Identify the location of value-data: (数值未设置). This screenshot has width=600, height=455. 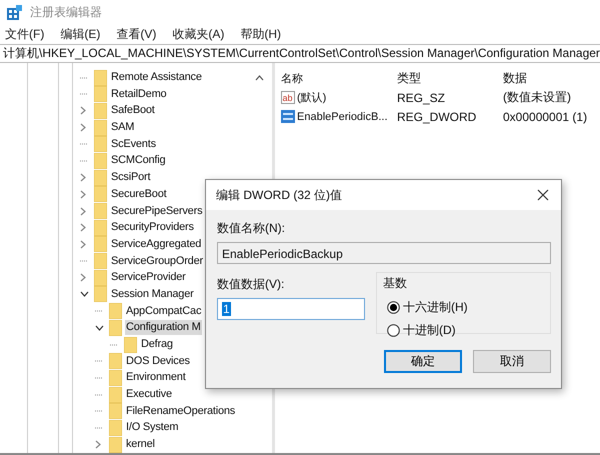
(537, 97).